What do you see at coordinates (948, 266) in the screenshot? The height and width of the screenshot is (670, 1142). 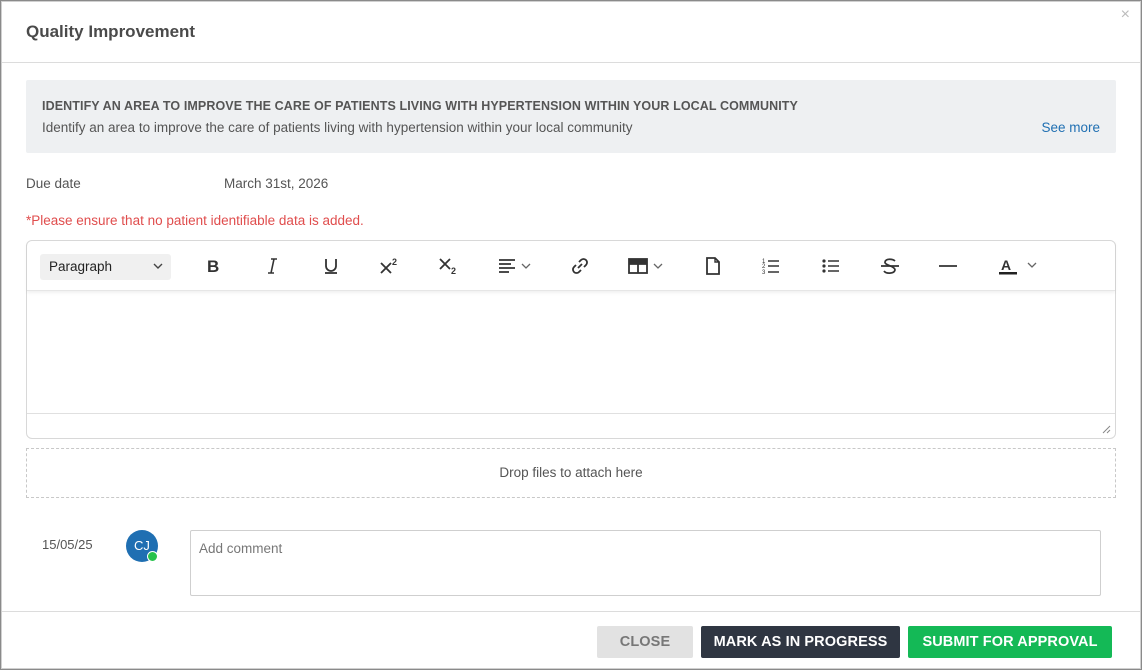 I see `horizontal-line-icon` at bounding box center [948, 266].